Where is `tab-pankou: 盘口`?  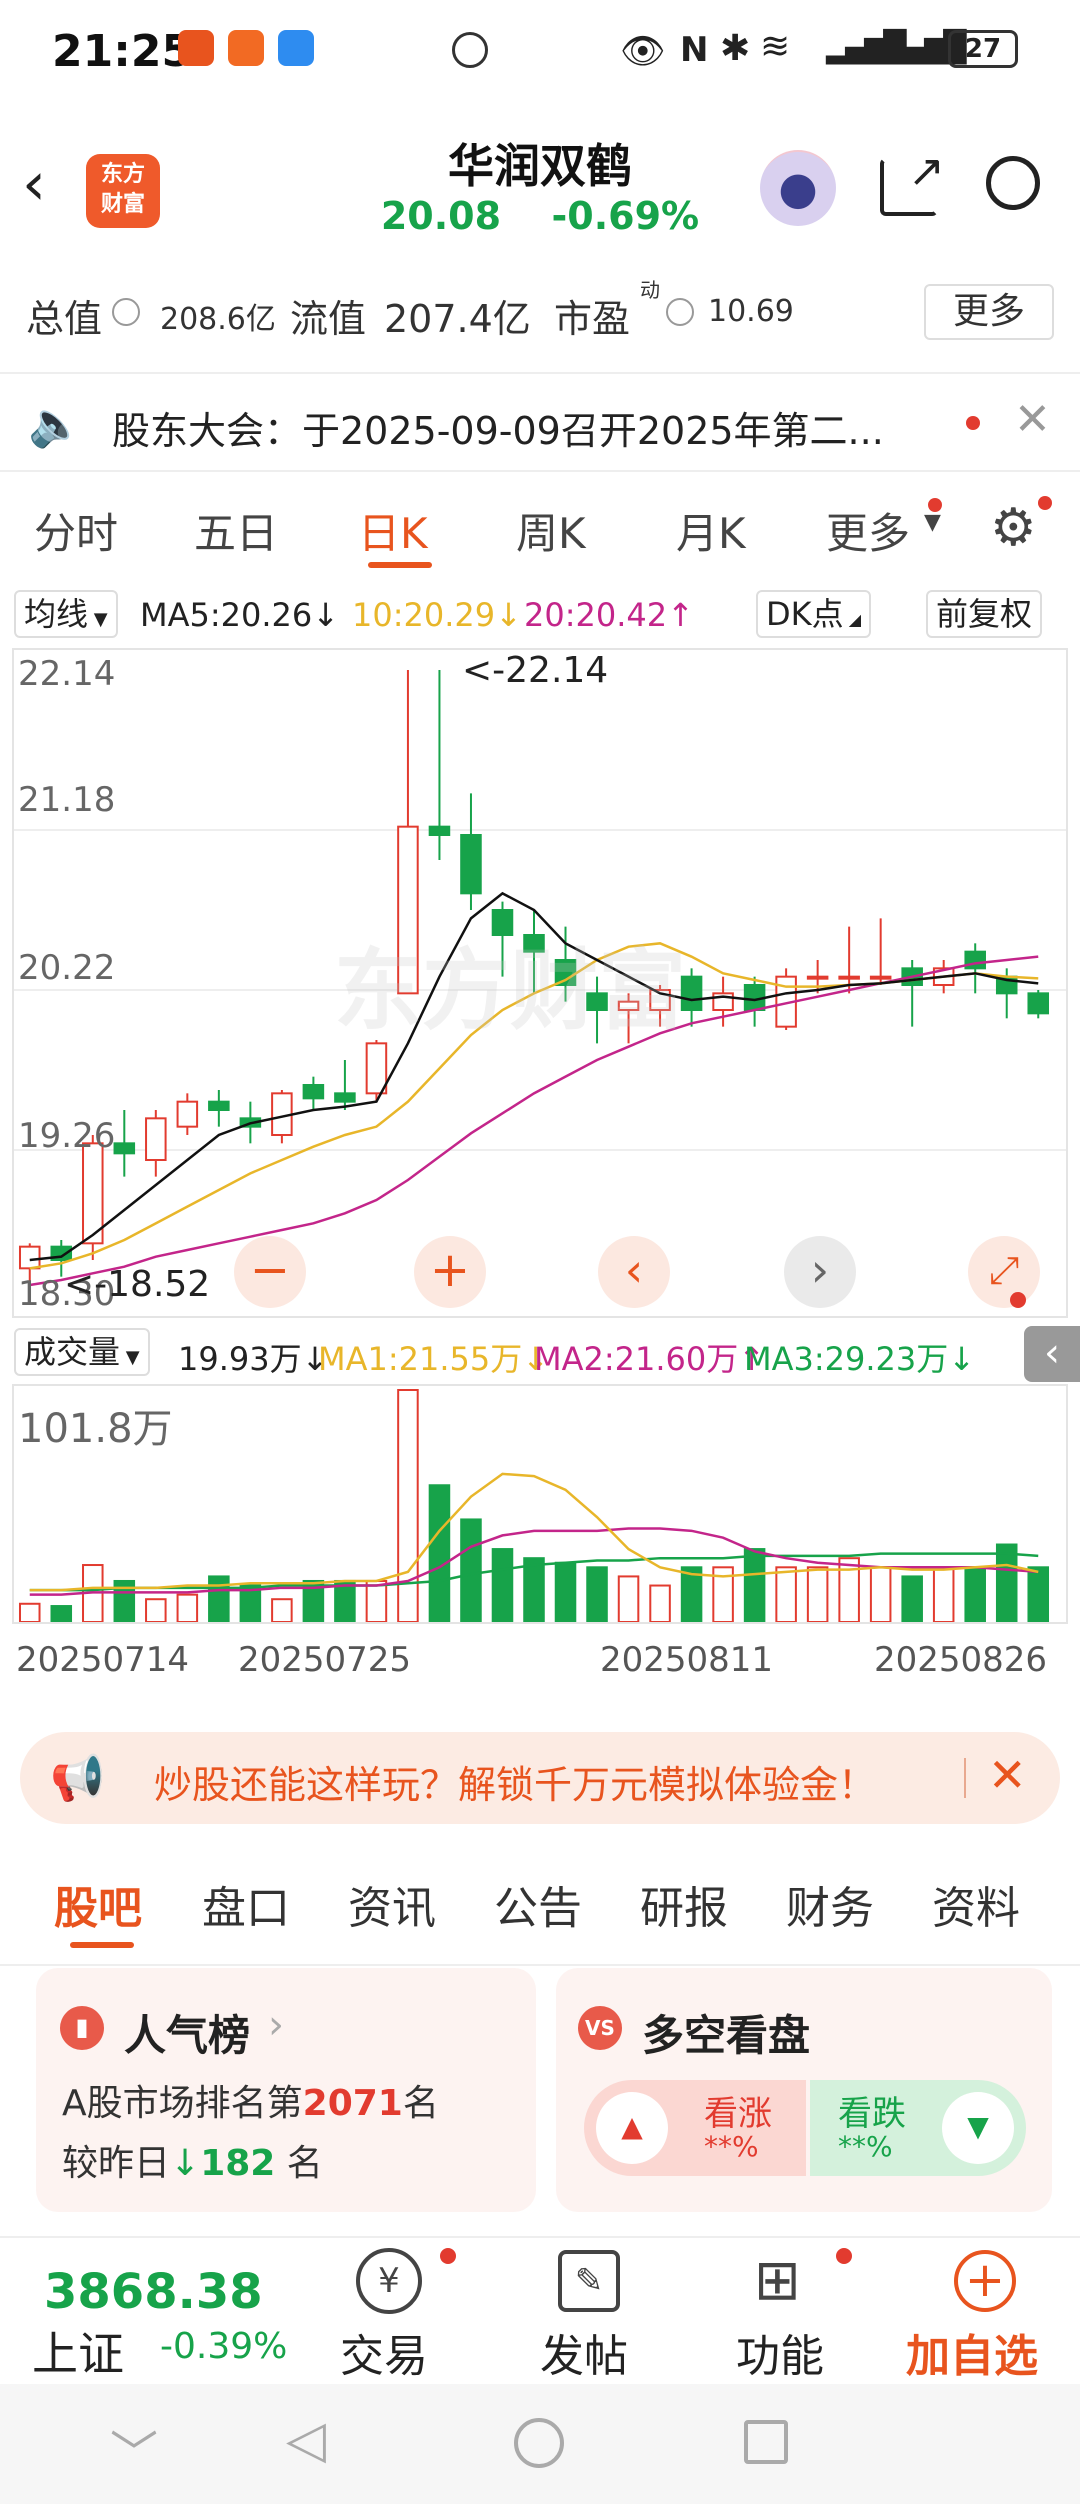
tab-pankou: 盘口 is located at coordinates (246, 1904).